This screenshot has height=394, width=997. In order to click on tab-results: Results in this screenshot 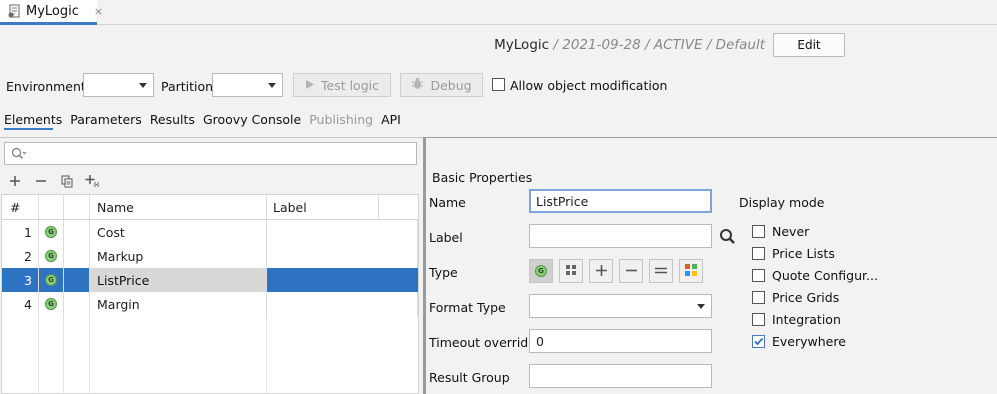, I will do `click(172, 119)`.